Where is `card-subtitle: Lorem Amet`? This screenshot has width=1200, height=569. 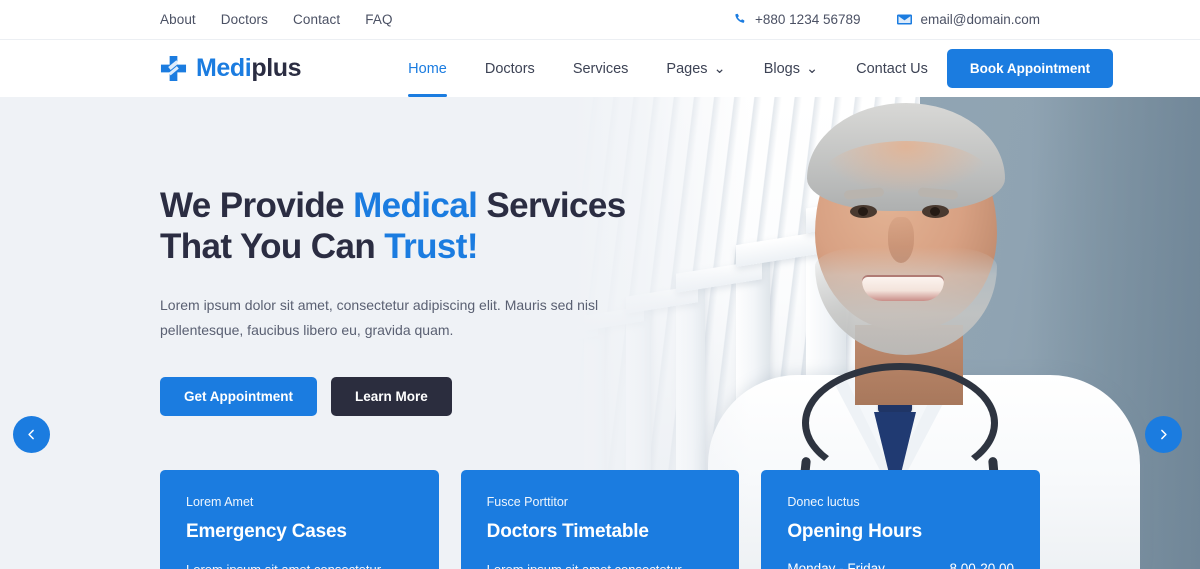
card-subtitle: Lorem Amet is located at coordinates (220, 502).